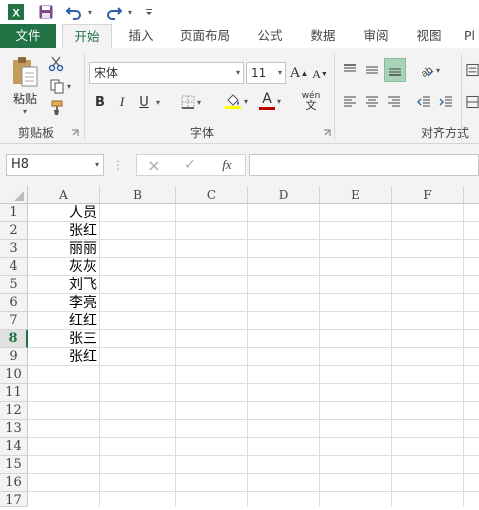  Describe the element at coordinates (14, 303) in the screenshot. I see `row-header-6: 6` at that location.